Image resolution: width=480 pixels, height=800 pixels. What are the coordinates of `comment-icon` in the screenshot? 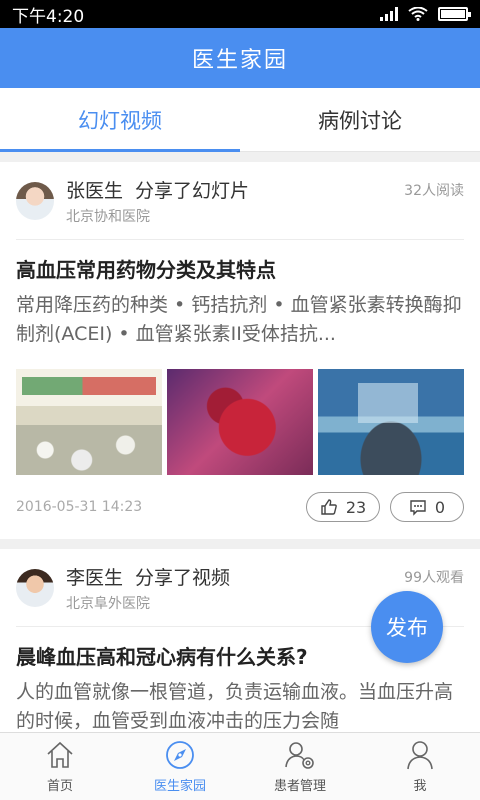 It's located at (418, 508).